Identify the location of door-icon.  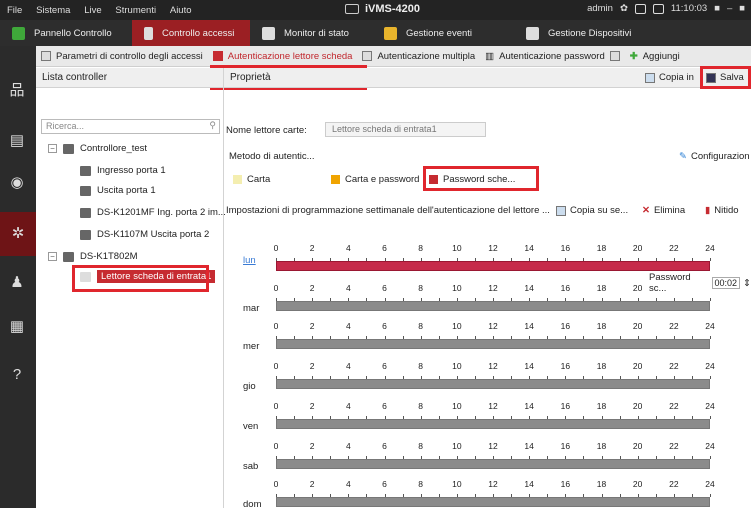
(148, 33).